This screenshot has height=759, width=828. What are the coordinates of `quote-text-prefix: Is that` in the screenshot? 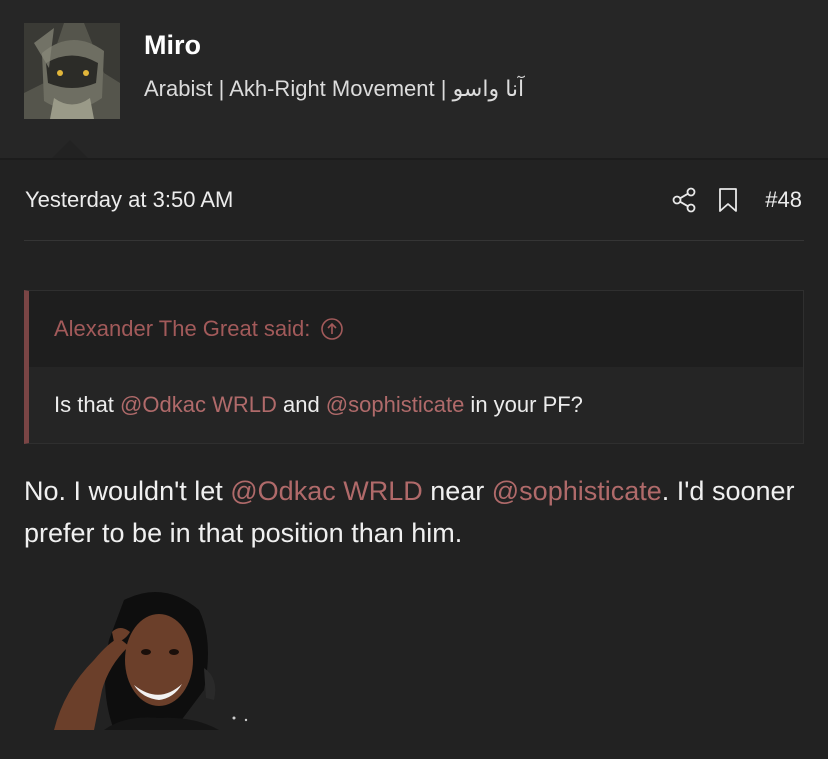 It's located at (87, 404).